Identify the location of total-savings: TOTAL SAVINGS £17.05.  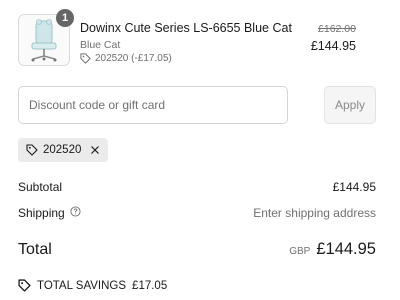
(92, 285).